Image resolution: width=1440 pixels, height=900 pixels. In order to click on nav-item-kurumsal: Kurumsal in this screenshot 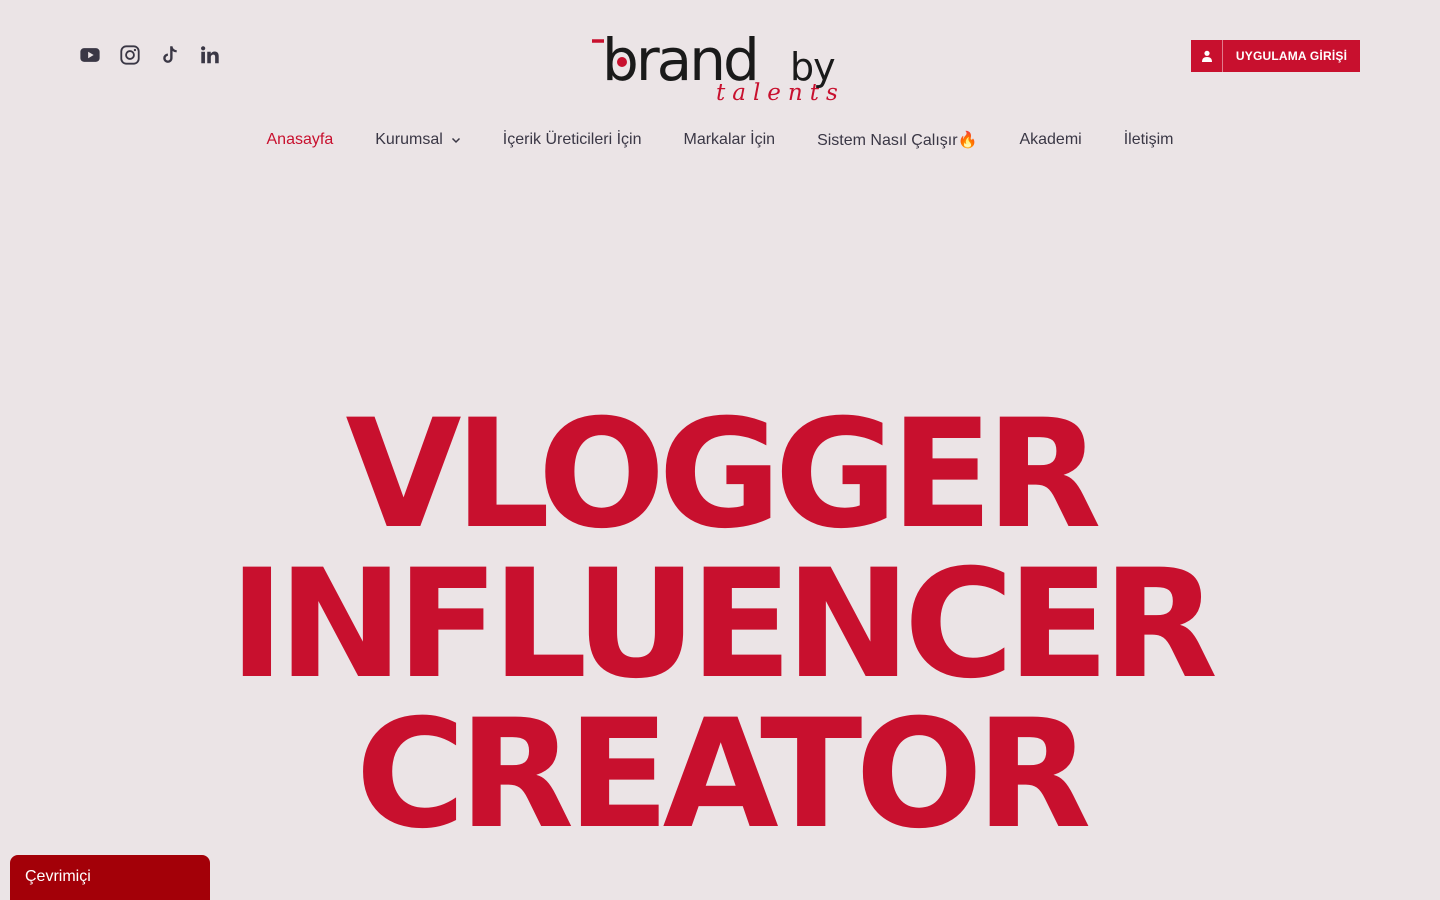, I will do `click(418, 140)`.